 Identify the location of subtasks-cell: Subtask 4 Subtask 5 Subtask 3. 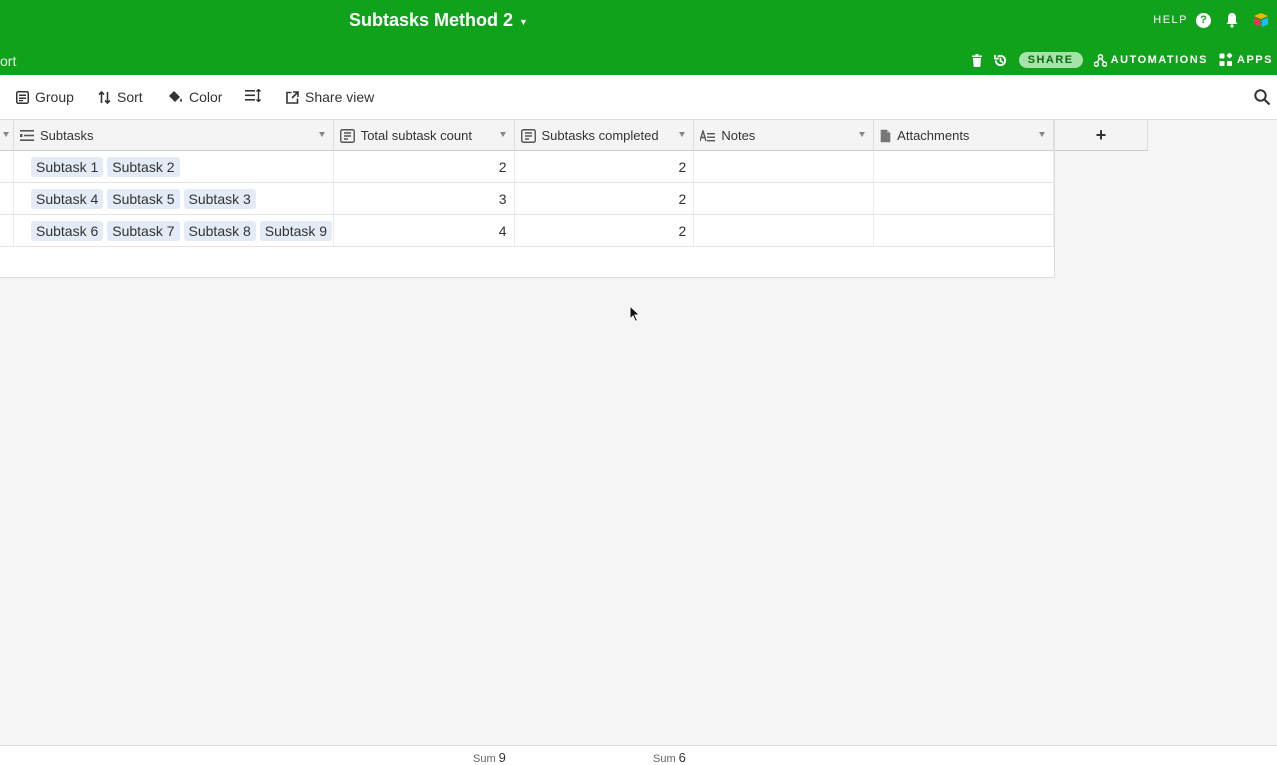
(174, 198).